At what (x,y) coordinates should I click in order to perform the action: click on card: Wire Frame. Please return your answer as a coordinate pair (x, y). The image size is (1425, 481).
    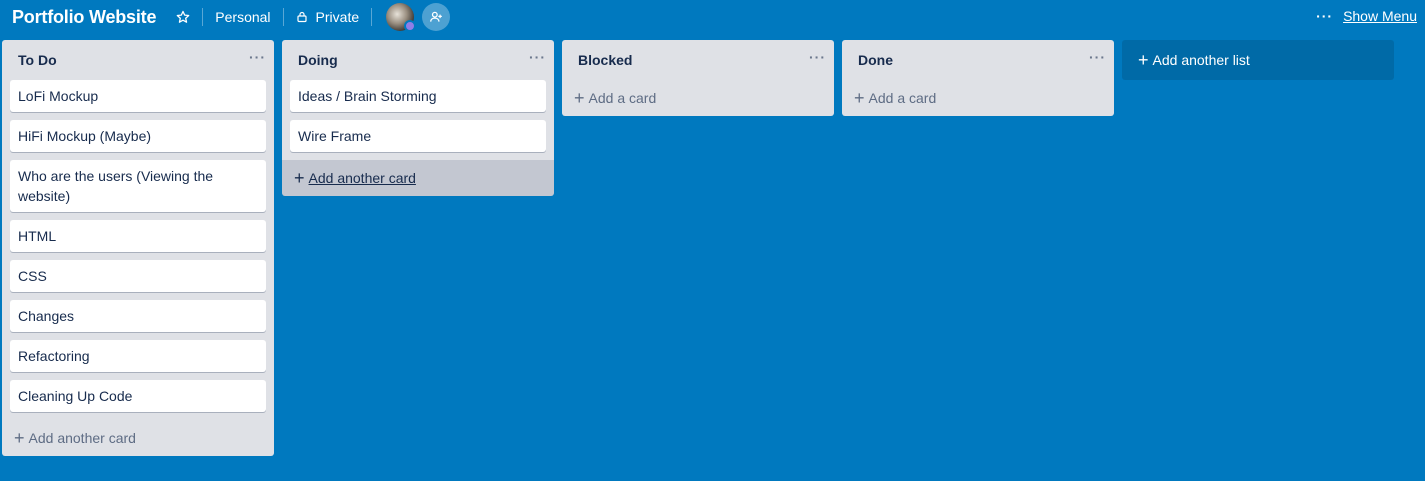
    Looking at the image, I should click on (418, 136).